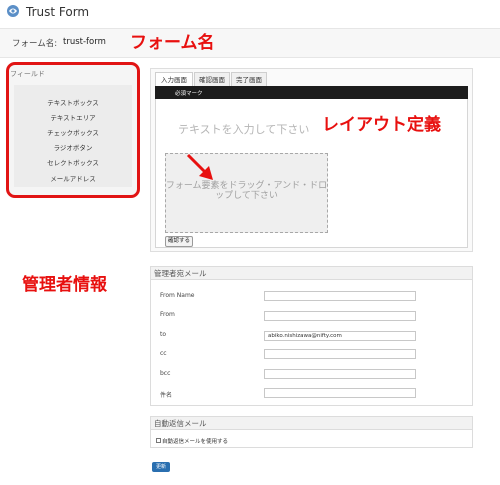  Describe the element at coordinates (35, 44) in the screenshot. I see `form-name-label: フォーム名:` at that location.